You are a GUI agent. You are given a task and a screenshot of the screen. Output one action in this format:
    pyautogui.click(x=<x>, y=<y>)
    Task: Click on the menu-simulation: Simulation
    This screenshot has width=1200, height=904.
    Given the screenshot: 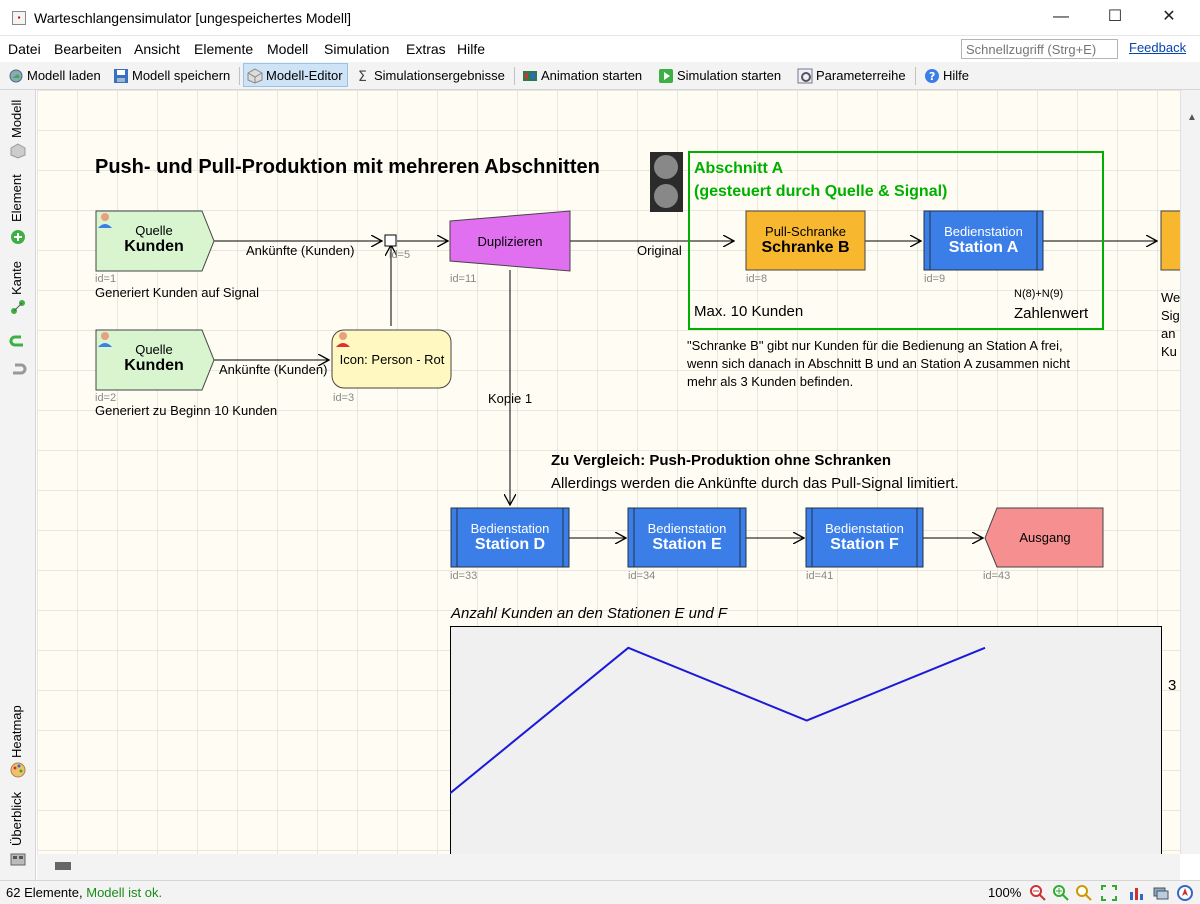 What is the action you would take?
    pyautogui.click(x=356, y=49)
    